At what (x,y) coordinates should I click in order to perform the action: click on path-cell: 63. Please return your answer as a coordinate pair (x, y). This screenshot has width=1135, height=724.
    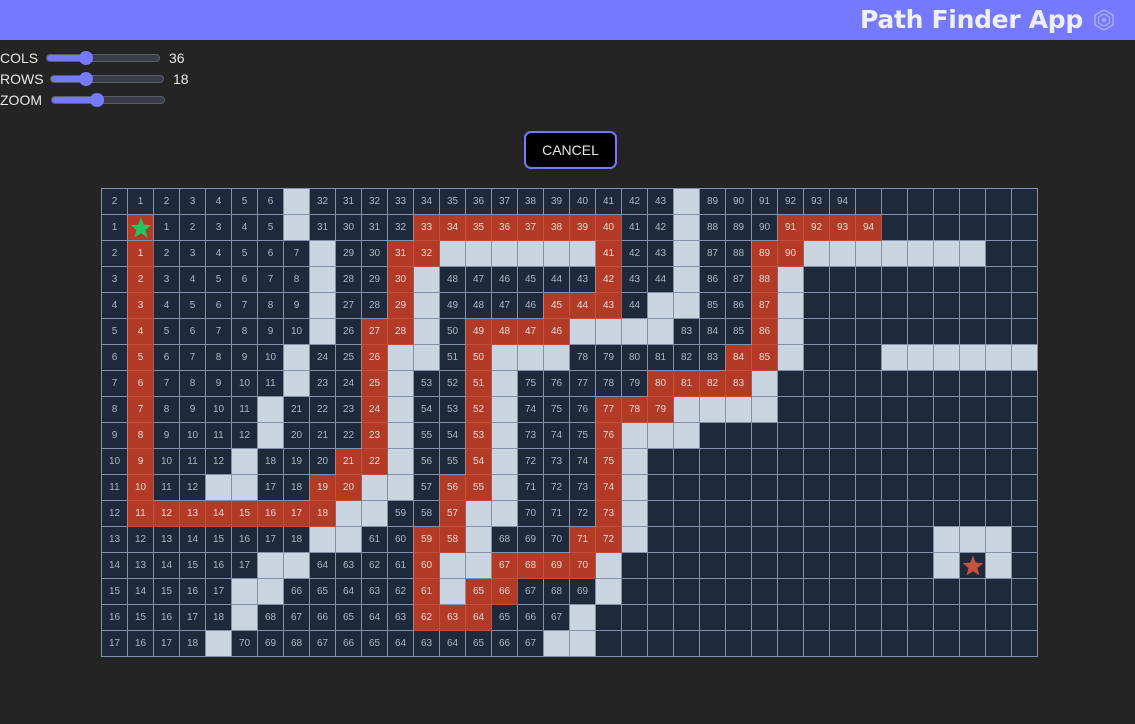
    Looking at the image, I should click on (453, 618).